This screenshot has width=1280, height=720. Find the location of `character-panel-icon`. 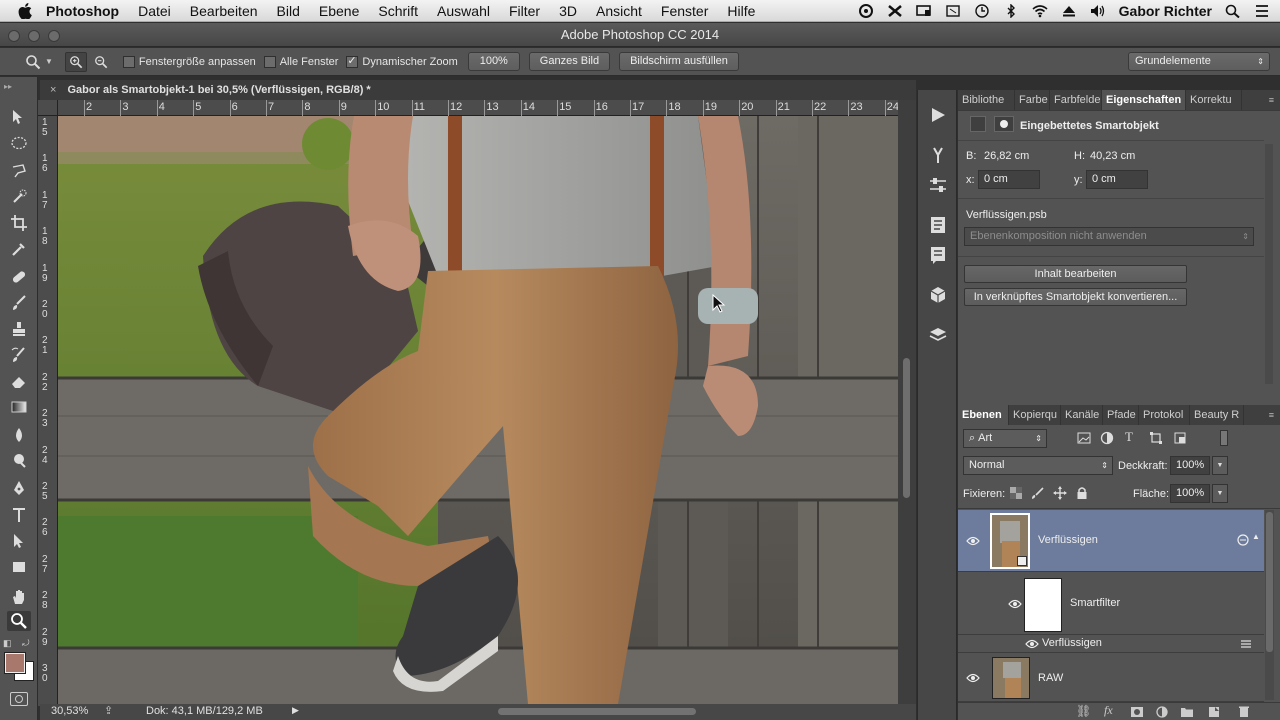

character-panel-icon is located at coordinates (938, 225).